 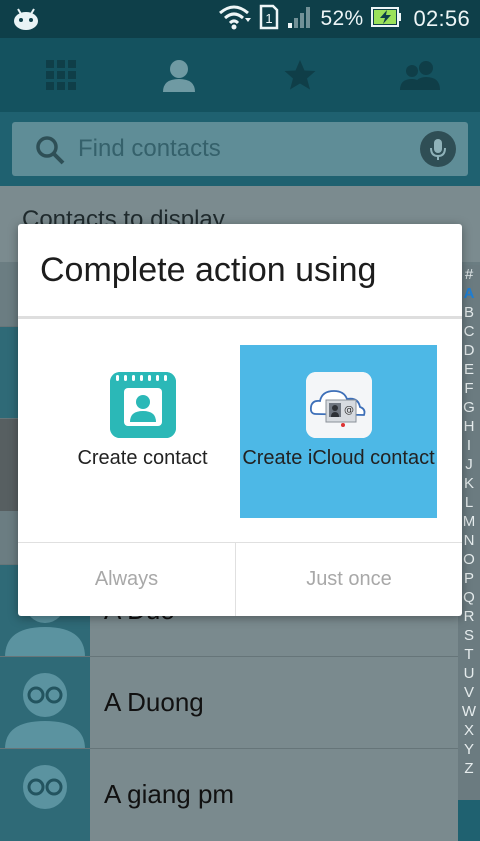 What do you see at coordinates (469, 711) in the screenshot?
I see `index-letter: W` at bounding box center [469, 711].